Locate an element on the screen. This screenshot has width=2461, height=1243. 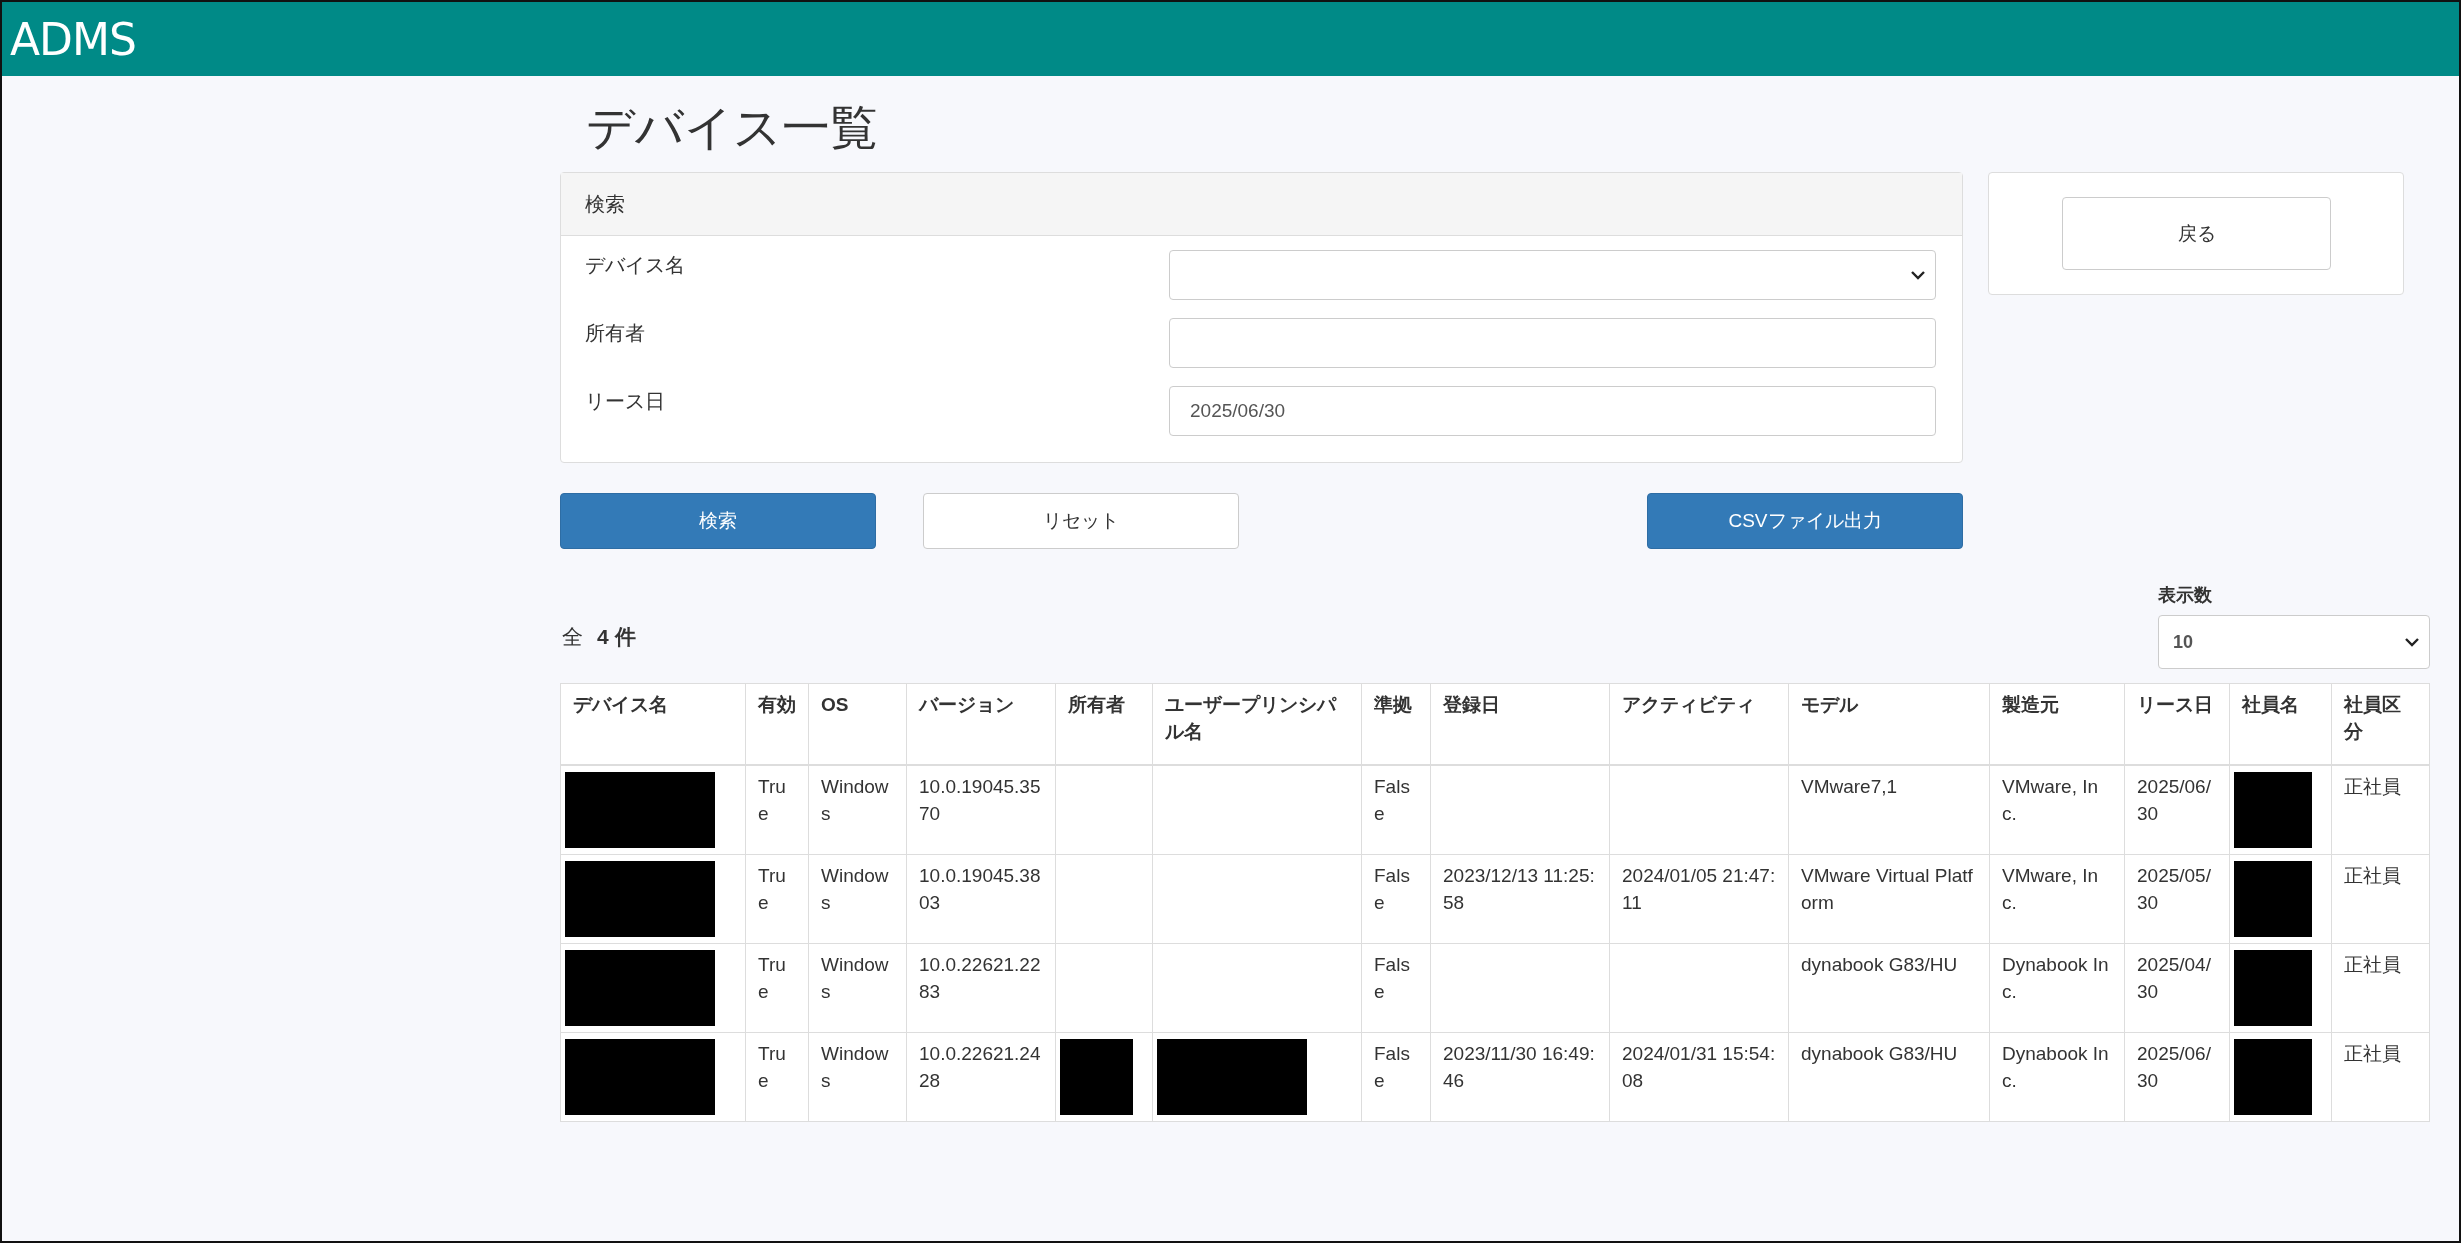
table-cell: VMware7,1 is located at coordinates (1889, 810).